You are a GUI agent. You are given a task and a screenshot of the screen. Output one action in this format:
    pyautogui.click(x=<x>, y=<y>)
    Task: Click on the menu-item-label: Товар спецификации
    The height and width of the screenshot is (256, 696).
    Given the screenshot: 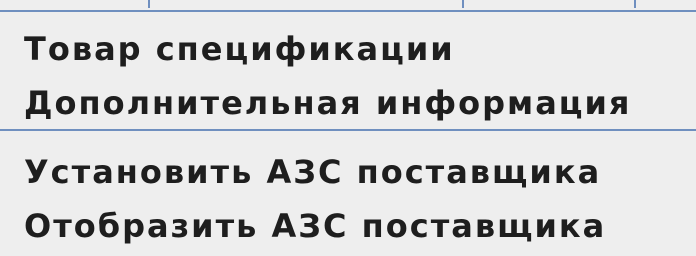 What is the action you would take?
    pyautogui.click(x=239, y=49)
    